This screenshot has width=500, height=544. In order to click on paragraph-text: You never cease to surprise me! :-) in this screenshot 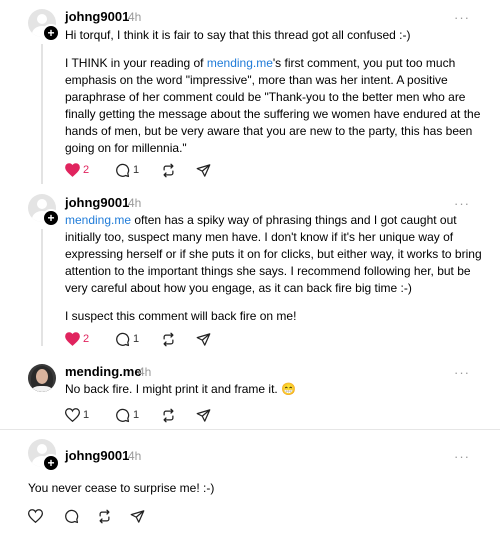, I will do `click(121, 488)`.